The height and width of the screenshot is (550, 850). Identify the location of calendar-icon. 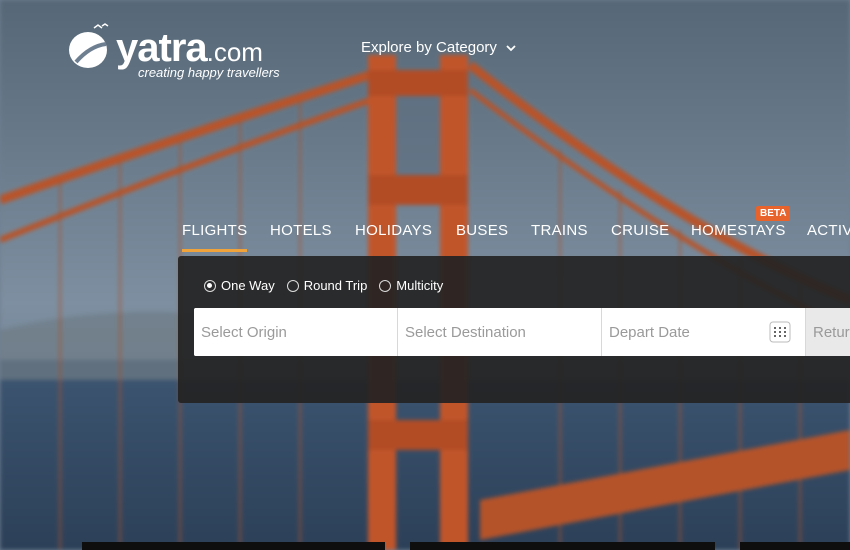
(780, 332).